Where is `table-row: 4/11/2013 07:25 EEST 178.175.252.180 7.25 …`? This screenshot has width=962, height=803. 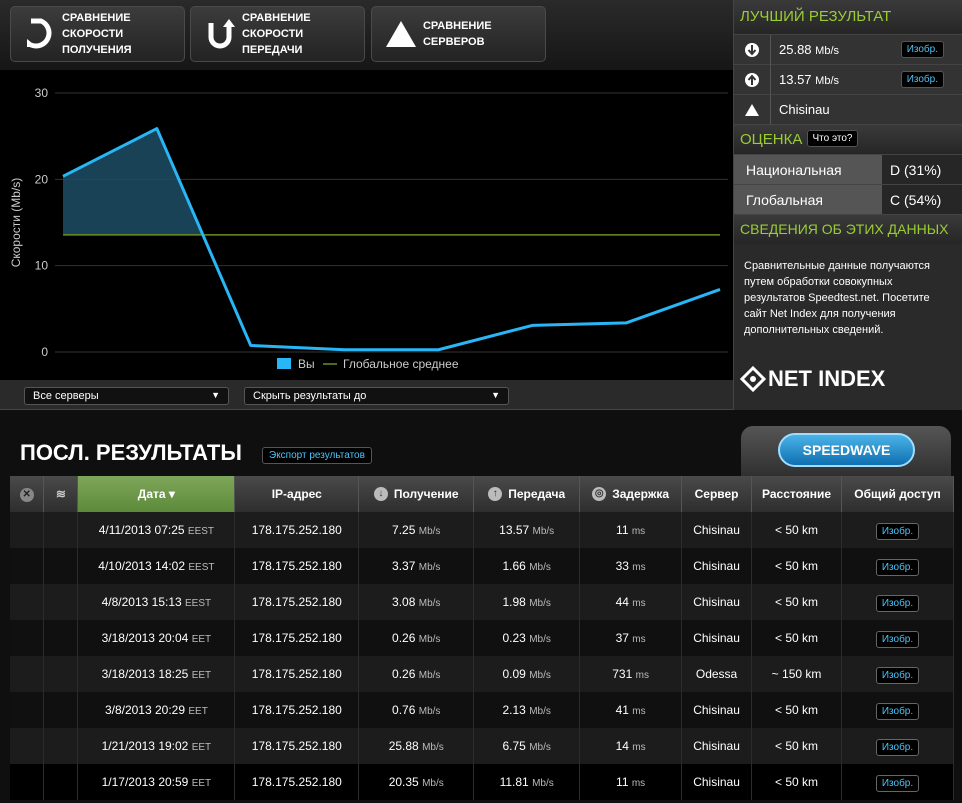
table-row: 4/11/2013 07:25 EEST 178.175.252.180 7.25 … is located at coordinates (482, 530).